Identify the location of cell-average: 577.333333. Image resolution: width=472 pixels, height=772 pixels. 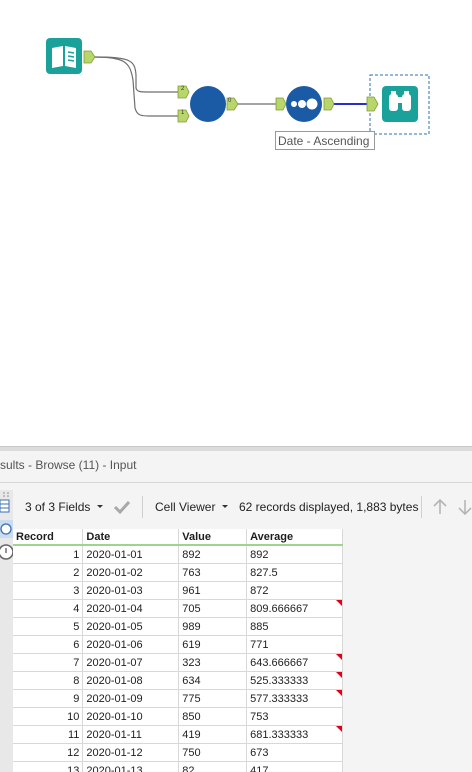
(294, 698).